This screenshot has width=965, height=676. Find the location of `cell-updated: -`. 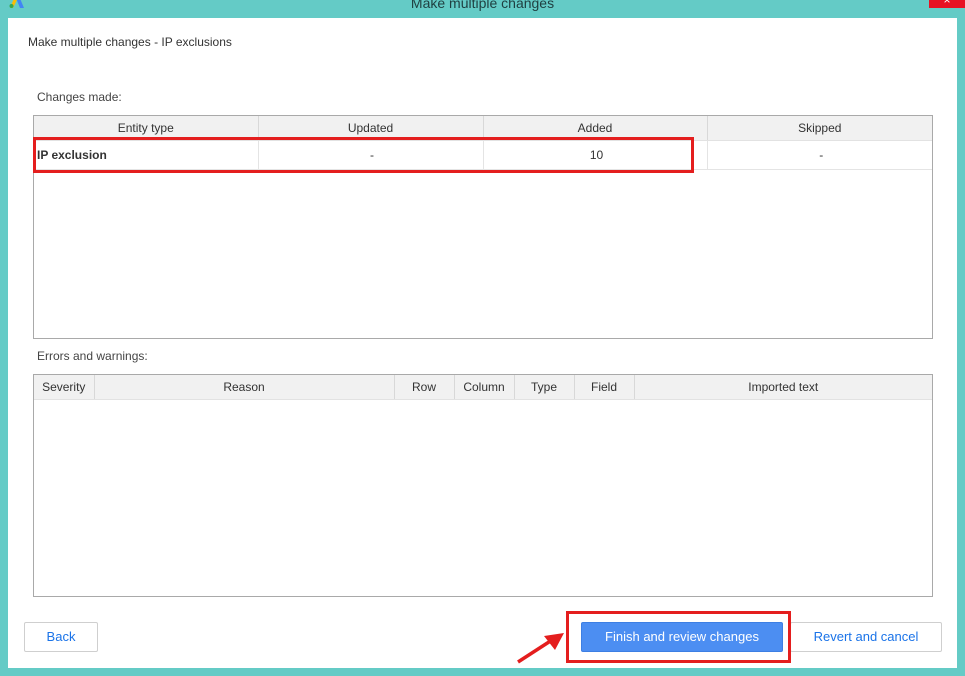

cell-updated: - is located at coordinates (371, 155).